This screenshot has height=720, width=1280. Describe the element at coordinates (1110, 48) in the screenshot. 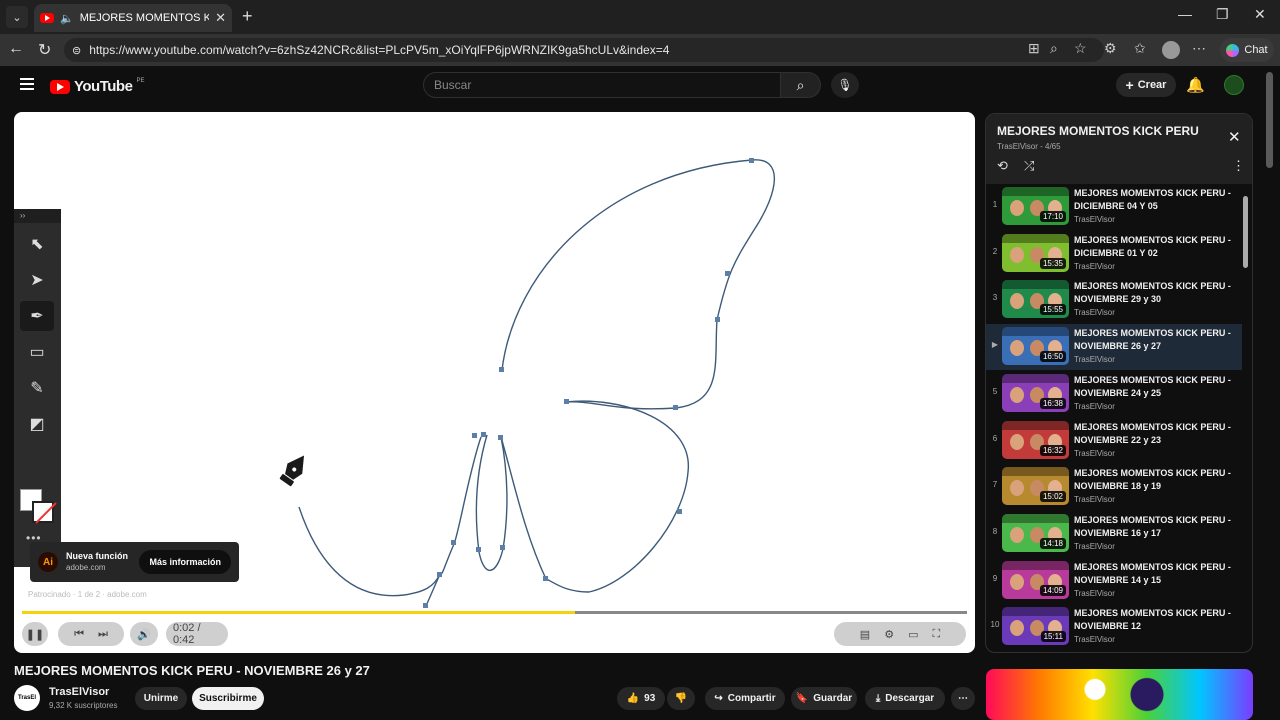

I see `extensions-icon: ⚙` at that location.